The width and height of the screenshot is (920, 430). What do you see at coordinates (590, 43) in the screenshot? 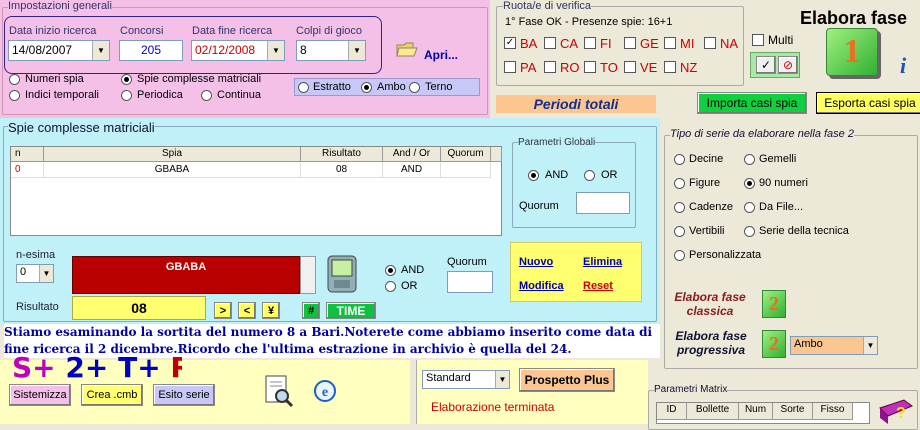
I see `ruota-fi-checkbox` at bounding box center [590, 43].